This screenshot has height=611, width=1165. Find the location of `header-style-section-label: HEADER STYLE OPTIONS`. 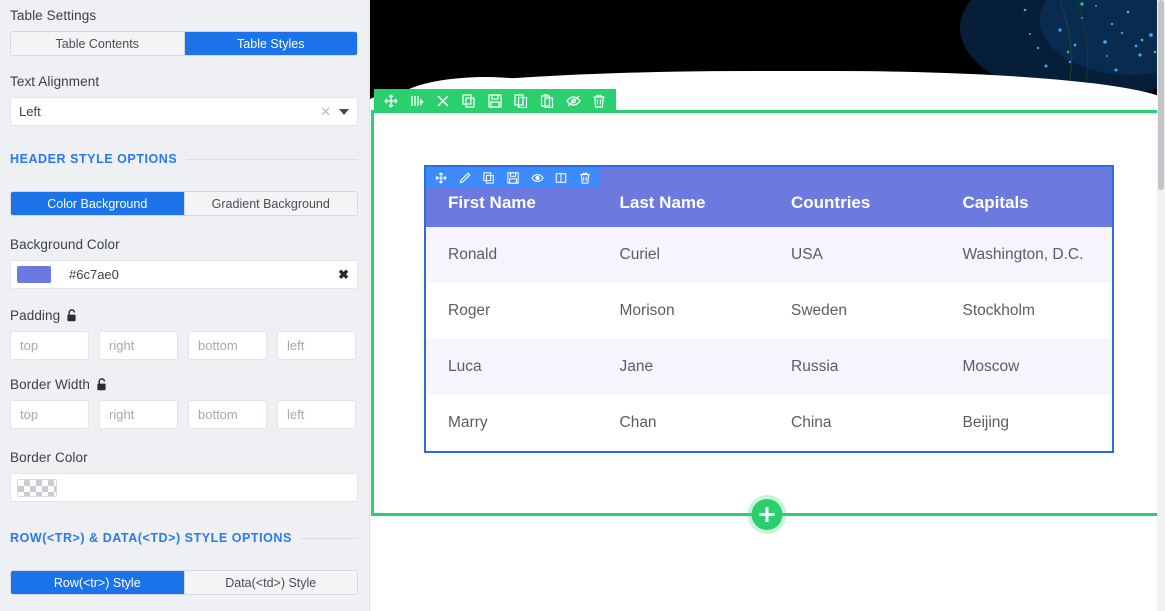

header-style-section-label: HEADER STYLE OPTIONS is located at coordinates (94, 159).